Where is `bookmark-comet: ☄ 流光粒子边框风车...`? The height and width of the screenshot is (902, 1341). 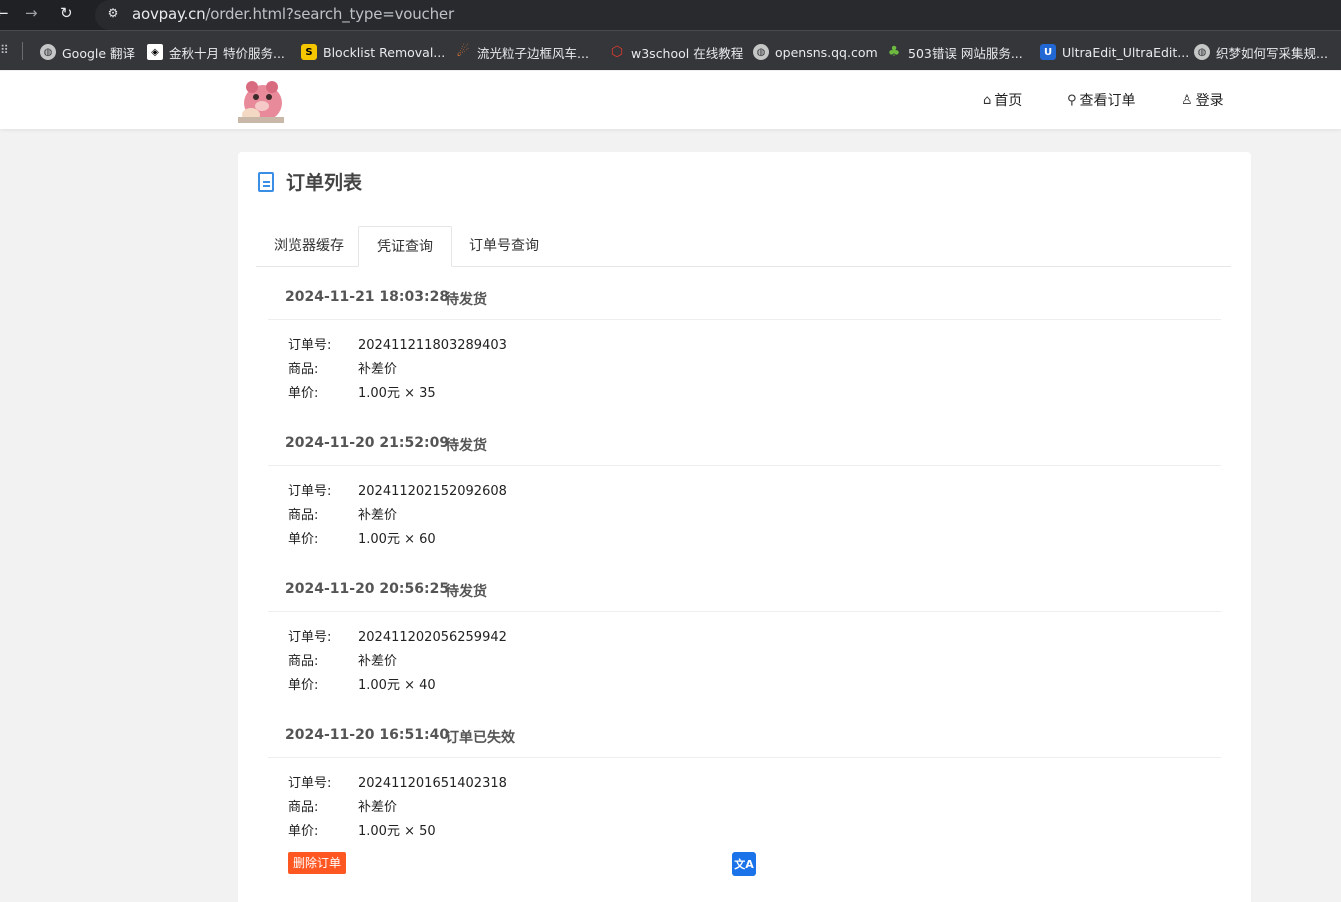 bookmark-comet: ☄ 流光粒子边框风车... is located at coordinates (522, 52).